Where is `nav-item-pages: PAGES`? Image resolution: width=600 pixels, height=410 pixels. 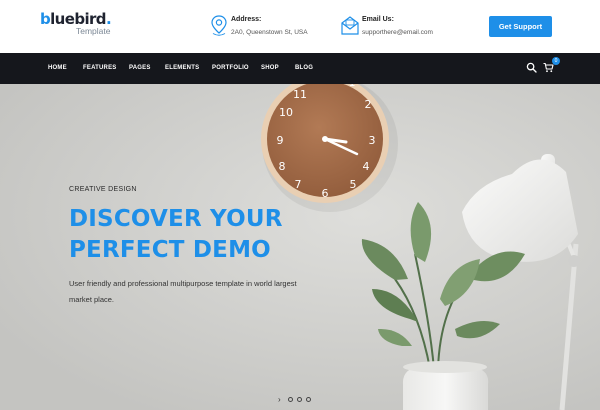
nav-item-pages: PAGES is located at coordinates (140, 68).